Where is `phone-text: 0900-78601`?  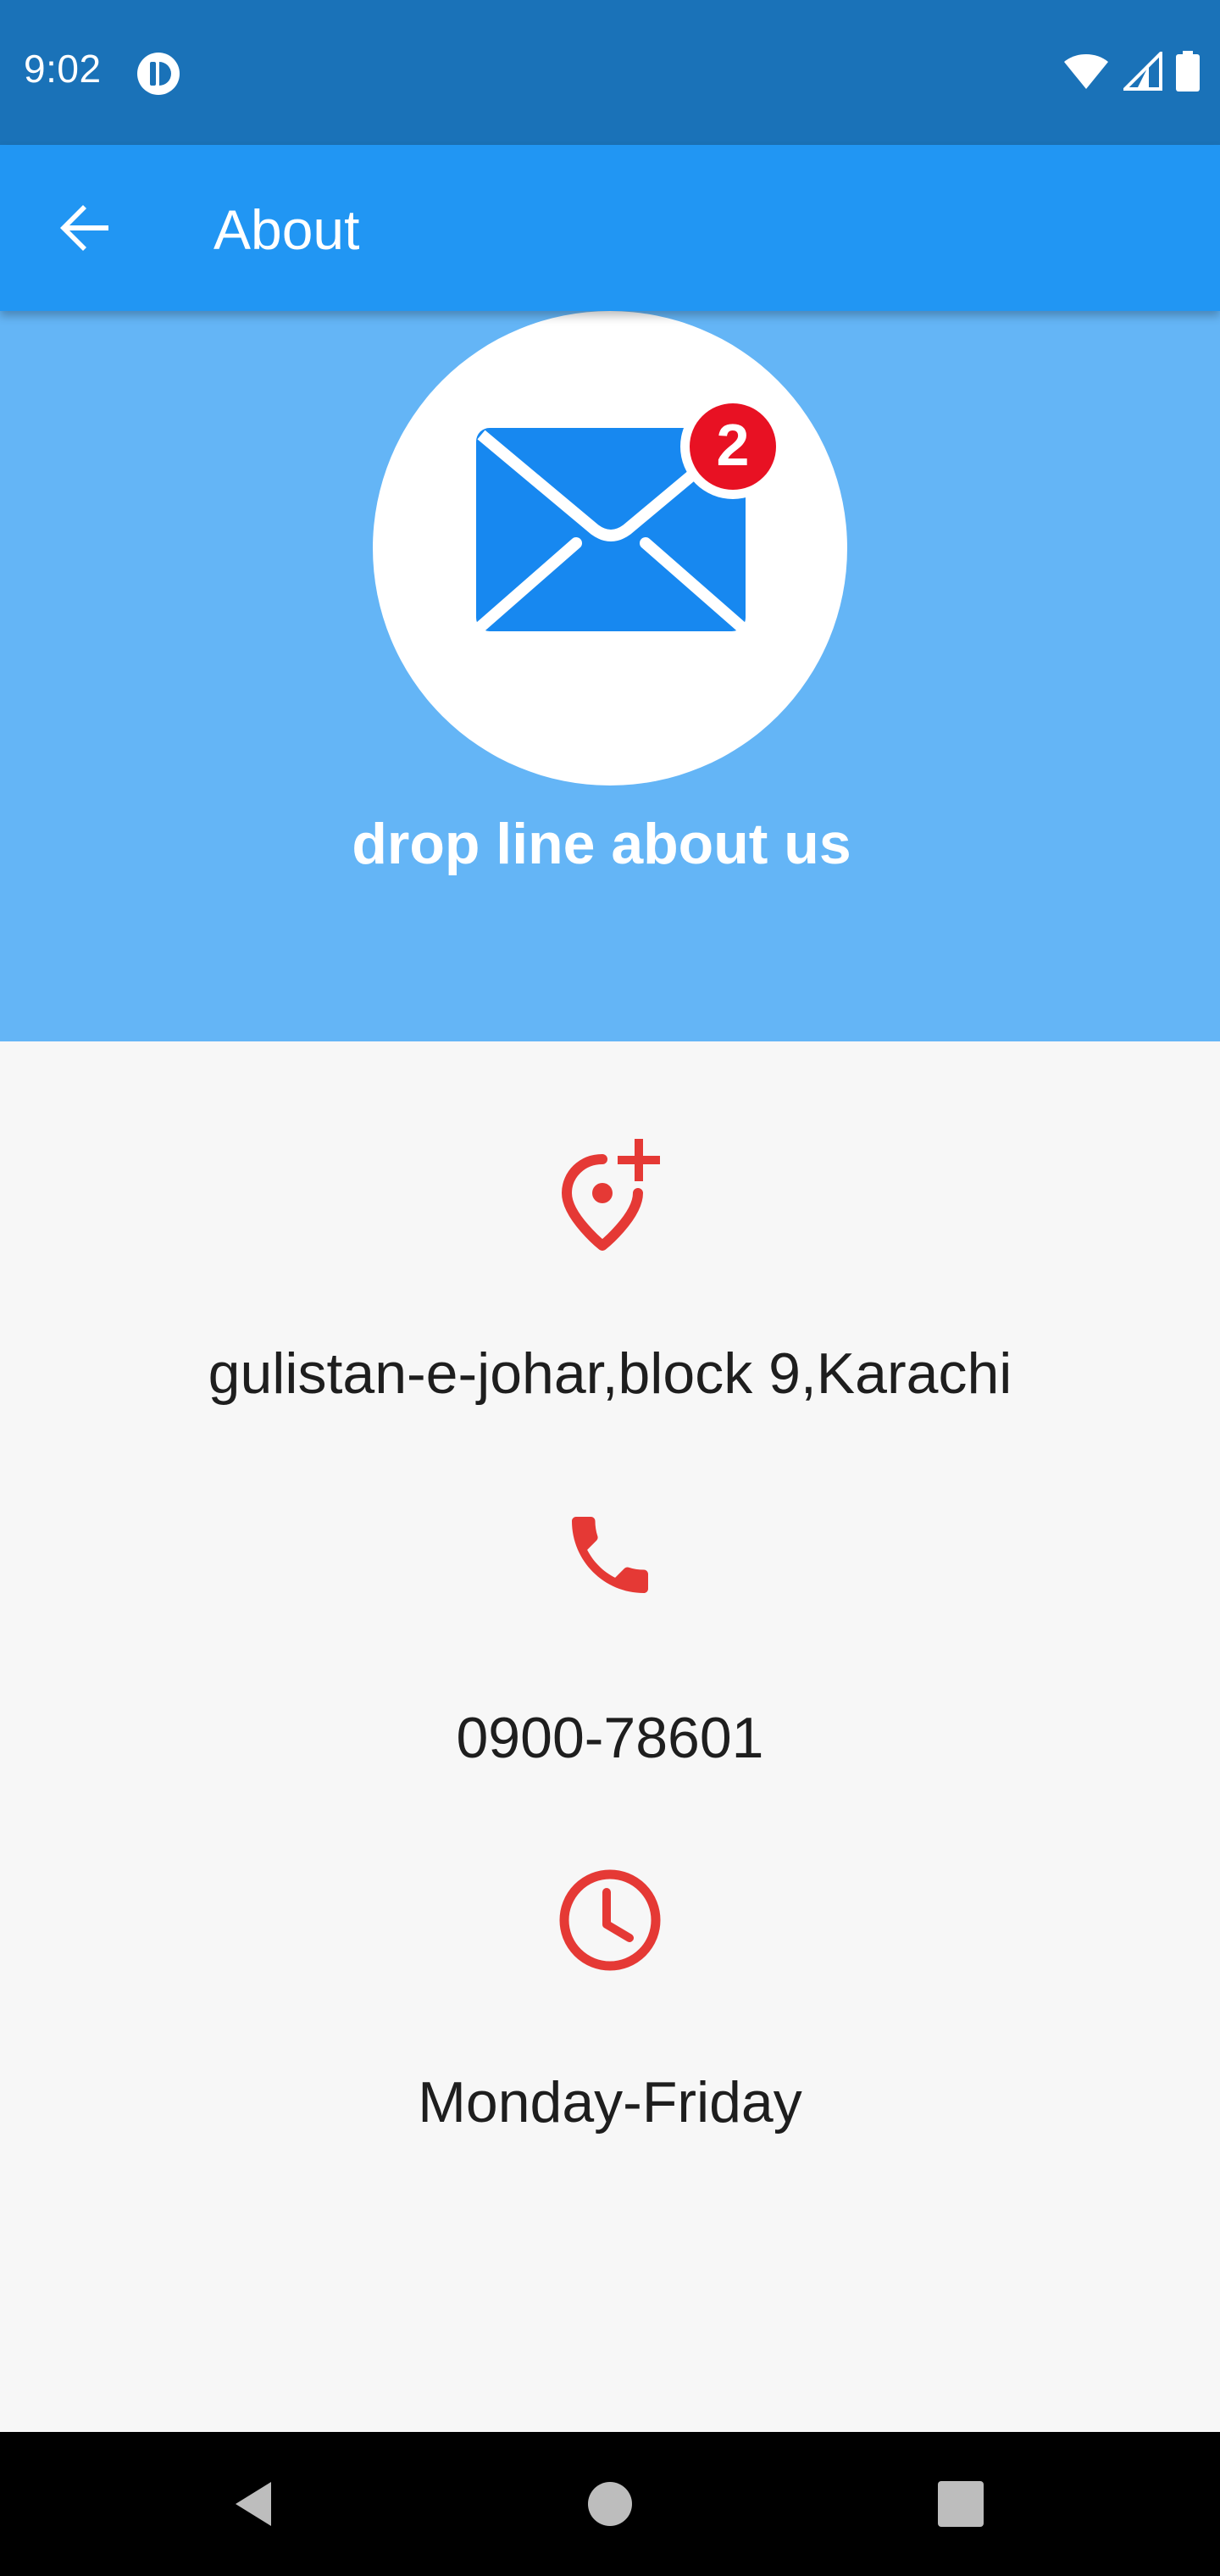 phone-text: 0900-78601 is located at coordinates (610, 1738).